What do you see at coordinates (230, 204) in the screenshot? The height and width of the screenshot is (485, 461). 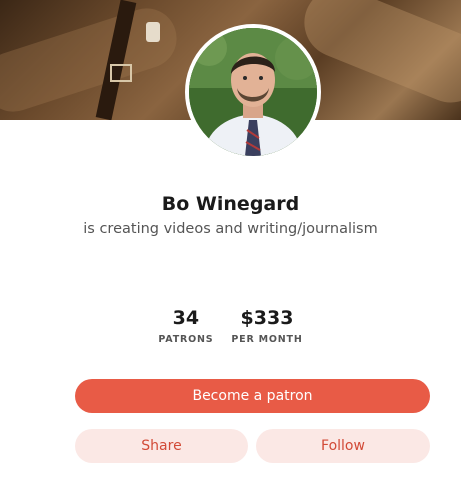 I see `creator-name: Bo Winegard` at bounding box center [230, 204].